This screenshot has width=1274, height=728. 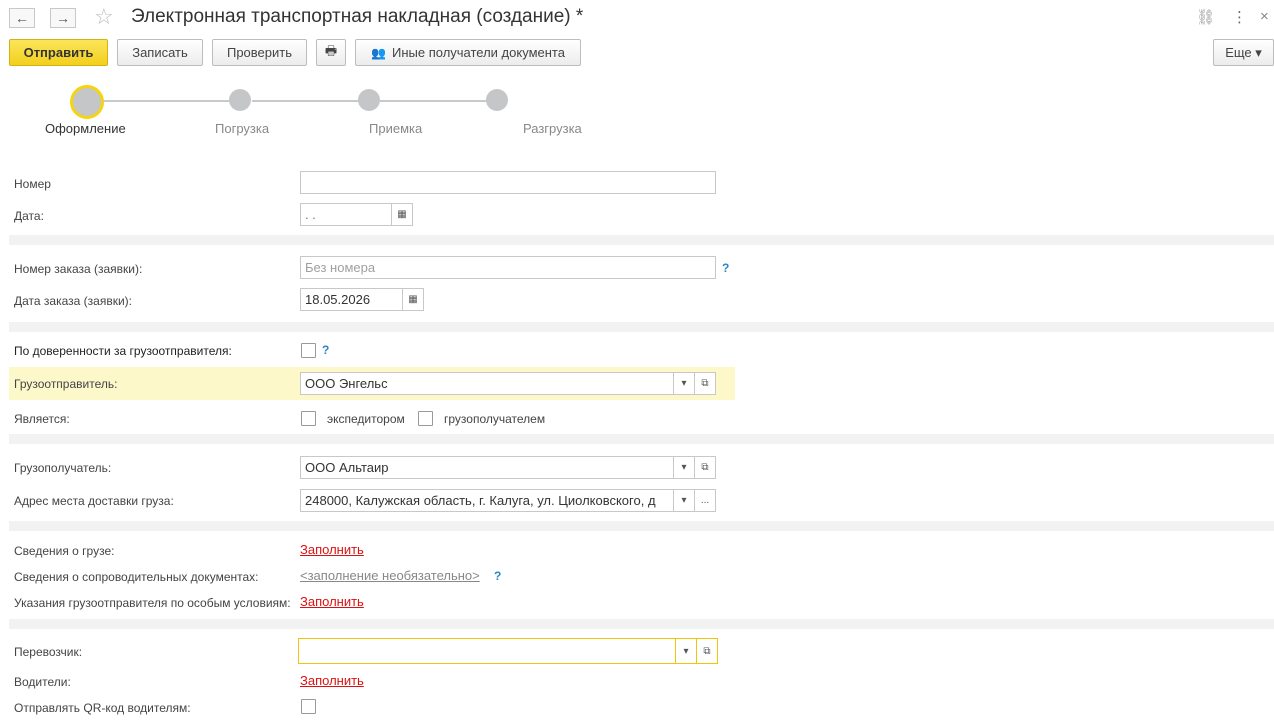 What do you see at coordinates (1205, 17) in the screenshot?
I see `link-icon: ⛓` at bounding box center [1205, 17].